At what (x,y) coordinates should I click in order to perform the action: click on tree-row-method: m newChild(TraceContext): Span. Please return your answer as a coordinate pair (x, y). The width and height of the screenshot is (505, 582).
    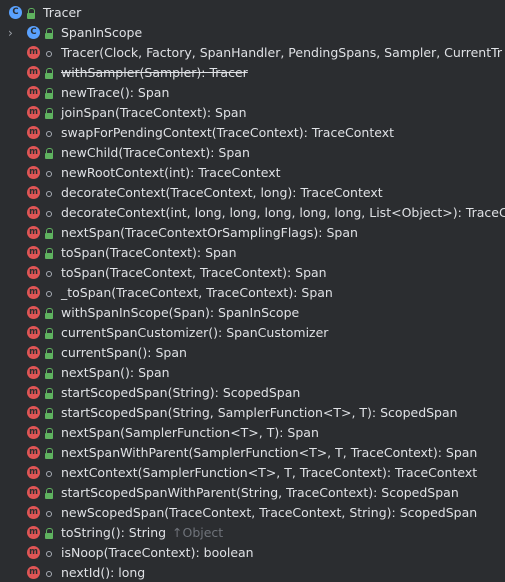
    Looking at the image, I should click on (252, 153).